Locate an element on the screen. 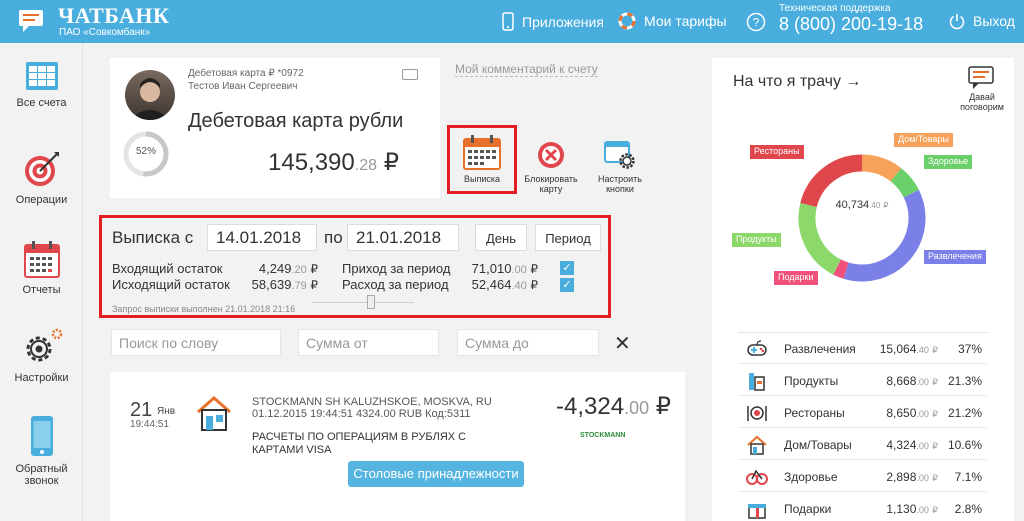 The width and height of the screenshot is (1024, 521). expense-checkbox: ✓ is located at coordinates (567, 285).